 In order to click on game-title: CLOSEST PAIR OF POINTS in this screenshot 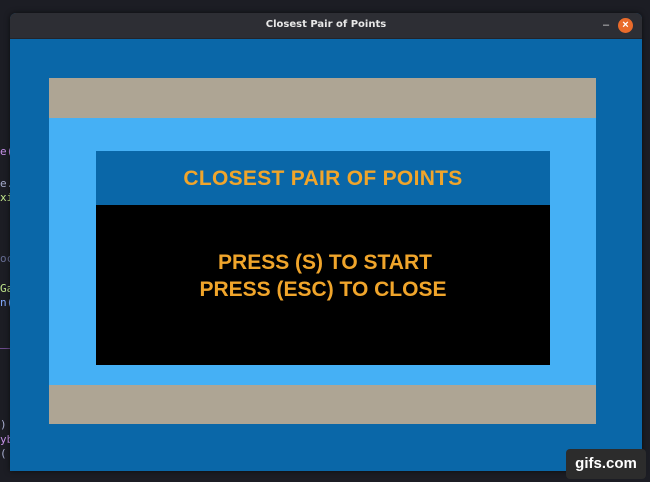, I will do `click(323, 178)`.